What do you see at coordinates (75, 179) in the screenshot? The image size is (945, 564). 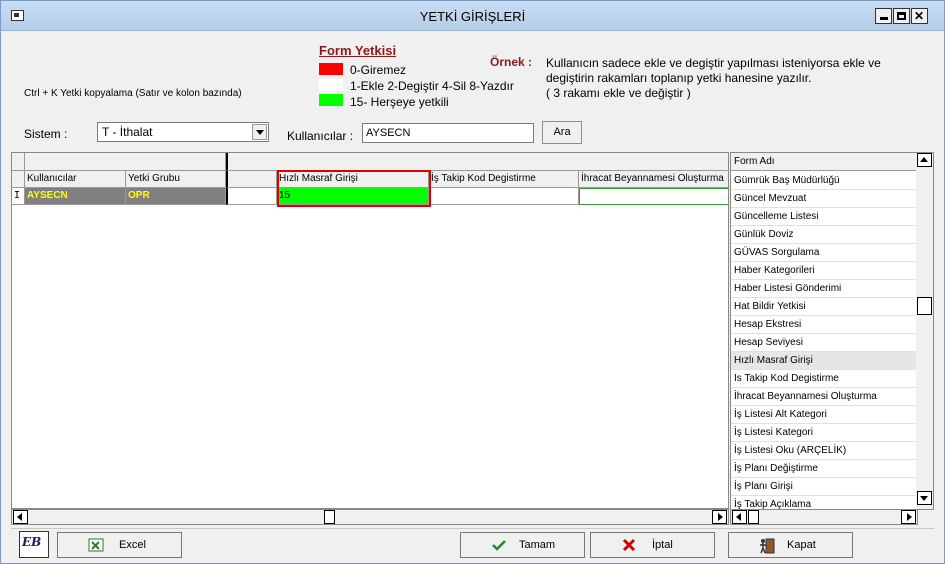 I see `column-header-kullanicilar: Kullanıcılar` at bounding box center [75, 179].